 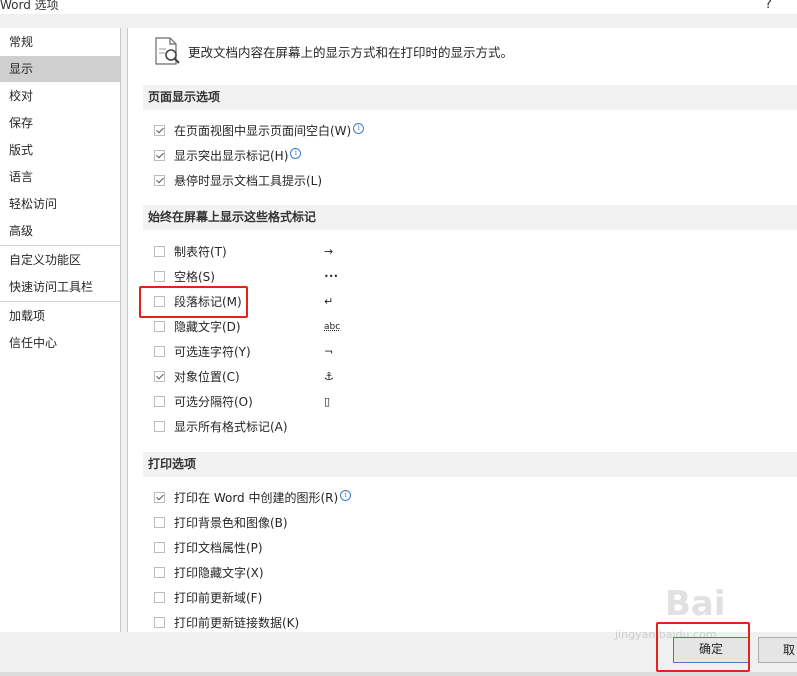 I want to click on option-label: 打印背景色和图像(B), so click(x=231, y=523).